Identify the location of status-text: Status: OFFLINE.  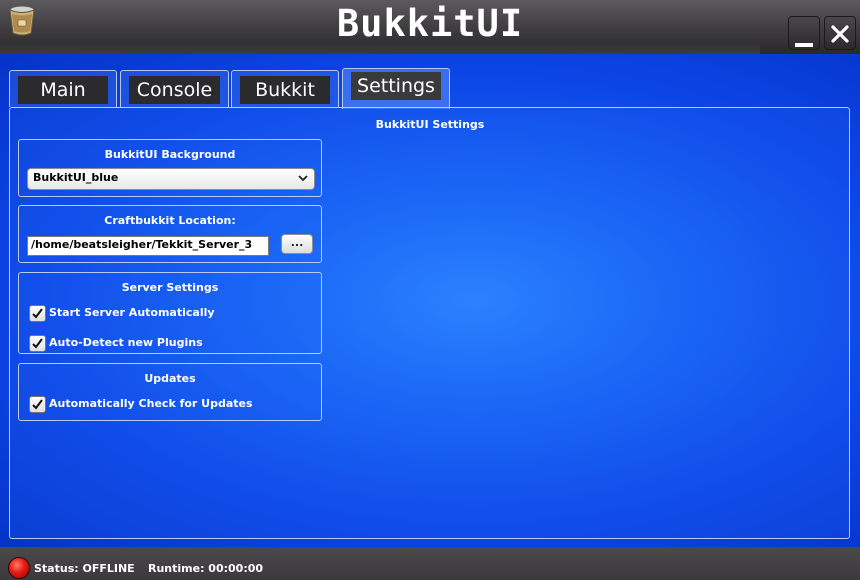
(84, 568).